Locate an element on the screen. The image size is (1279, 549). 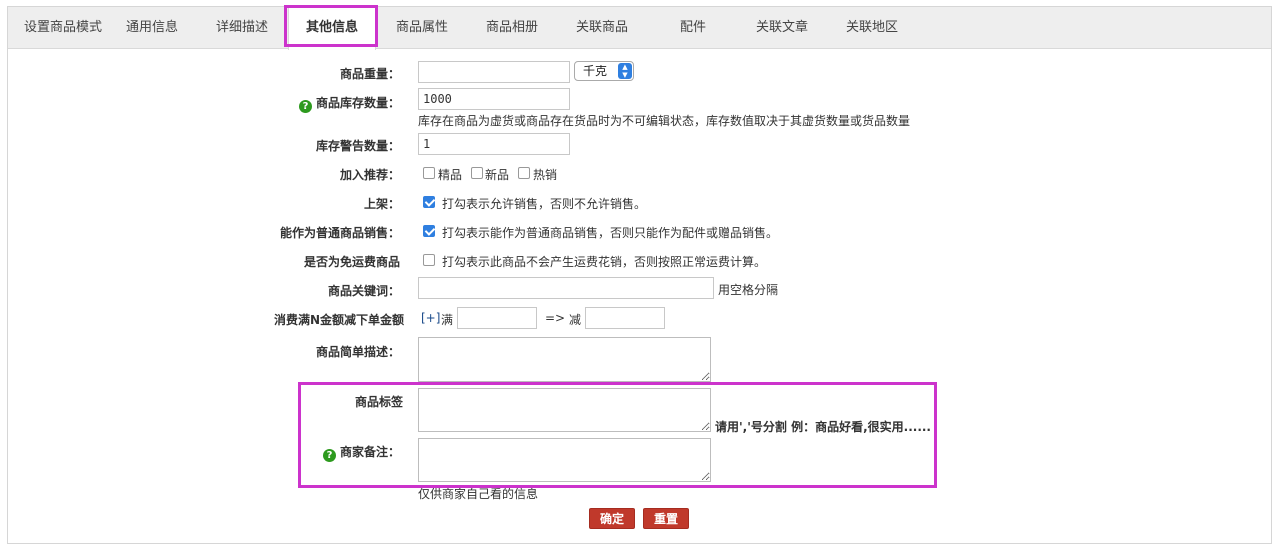
tab-linked-goods: 关联商品 is located at coordinates (602, 28).